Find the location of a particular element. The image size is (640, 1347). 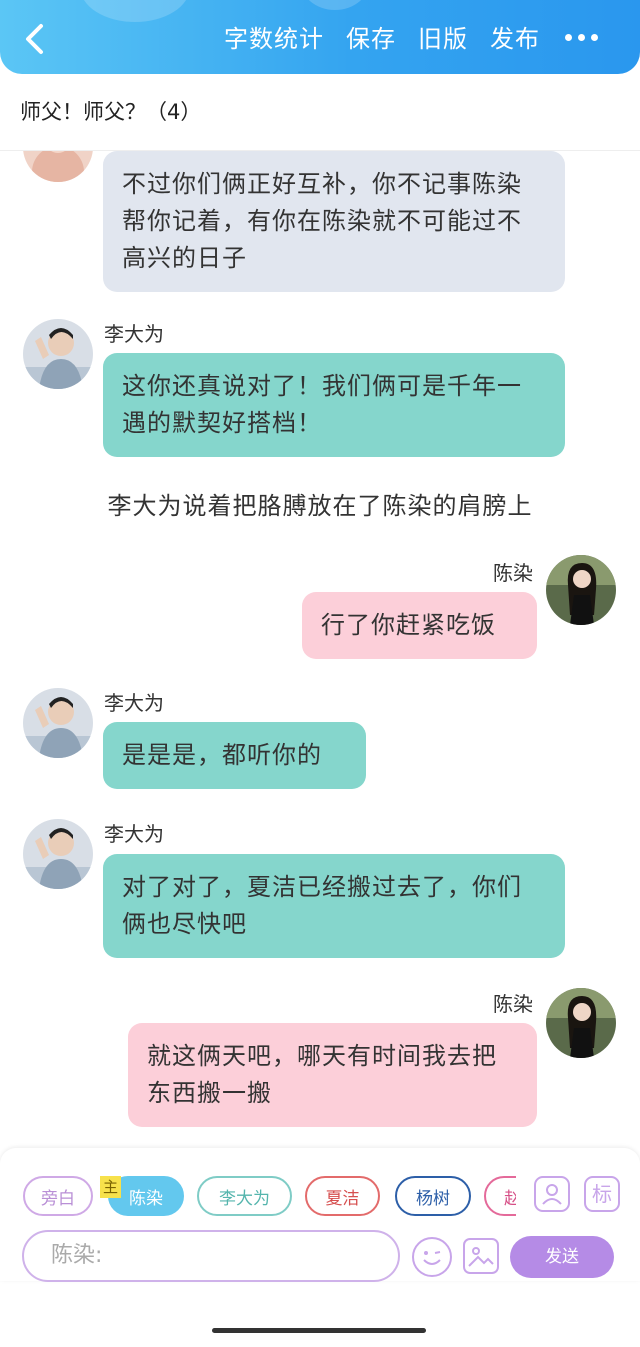

back-arrow-icon is located at coordinates (35, 39).